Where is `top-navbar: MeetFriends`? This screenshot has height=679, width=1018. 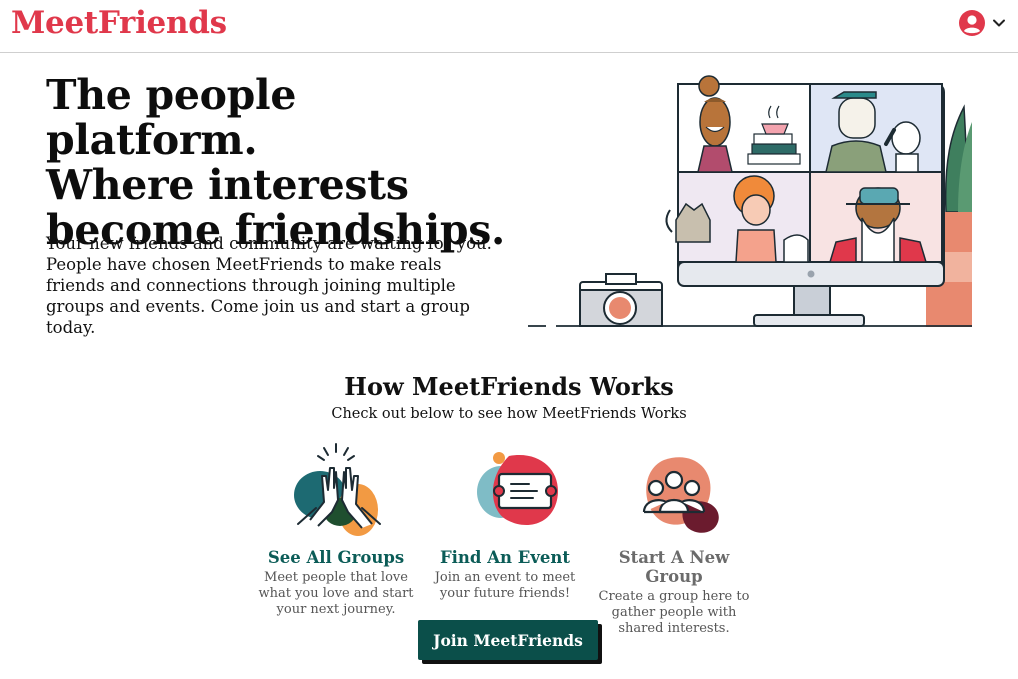 top-navbar: MeetFriends is located at coordinates (509, 26).